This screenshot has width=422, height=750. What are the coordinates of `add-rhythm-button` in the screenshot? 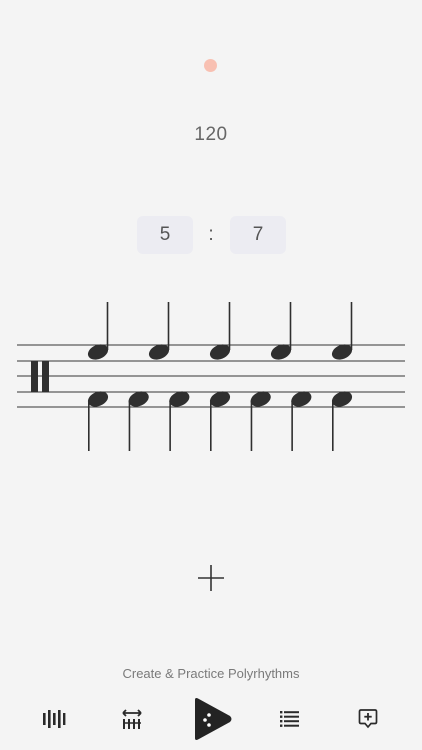 It's located at (211, 578).